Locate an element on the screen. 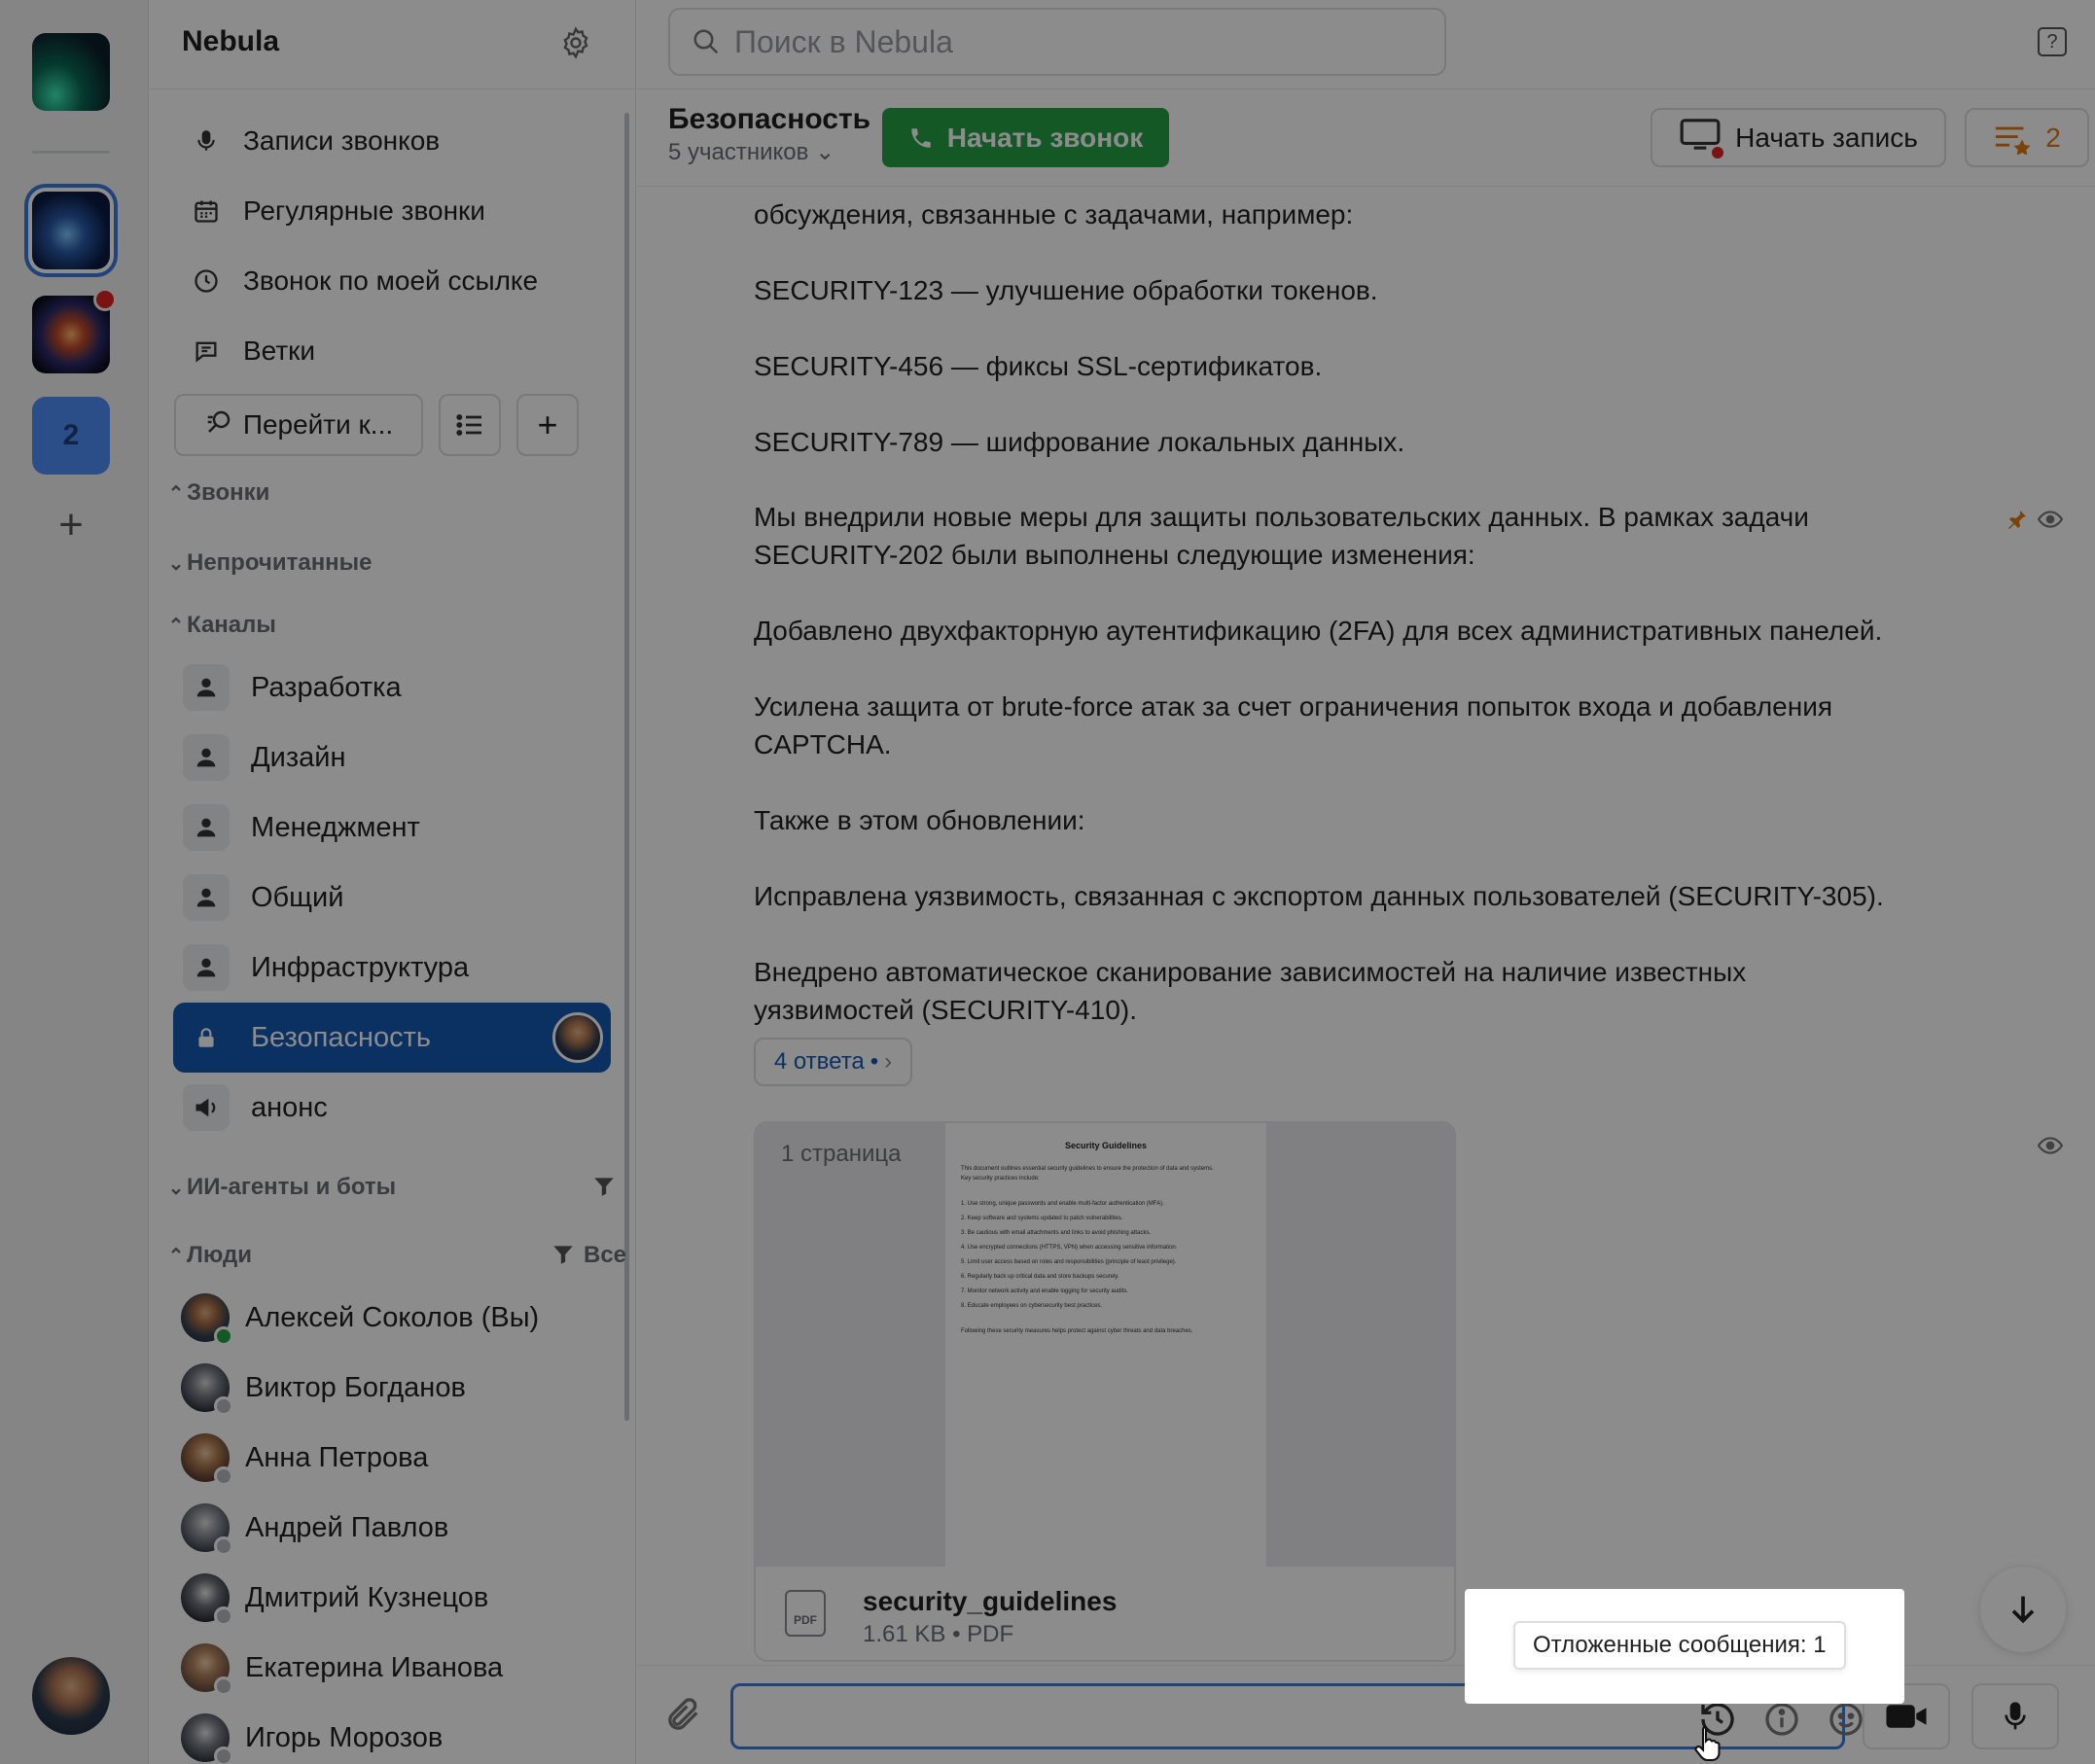  section-ai-agents: ⌄ ИИ-агенты и боты is located at coordinates (393, 1187).